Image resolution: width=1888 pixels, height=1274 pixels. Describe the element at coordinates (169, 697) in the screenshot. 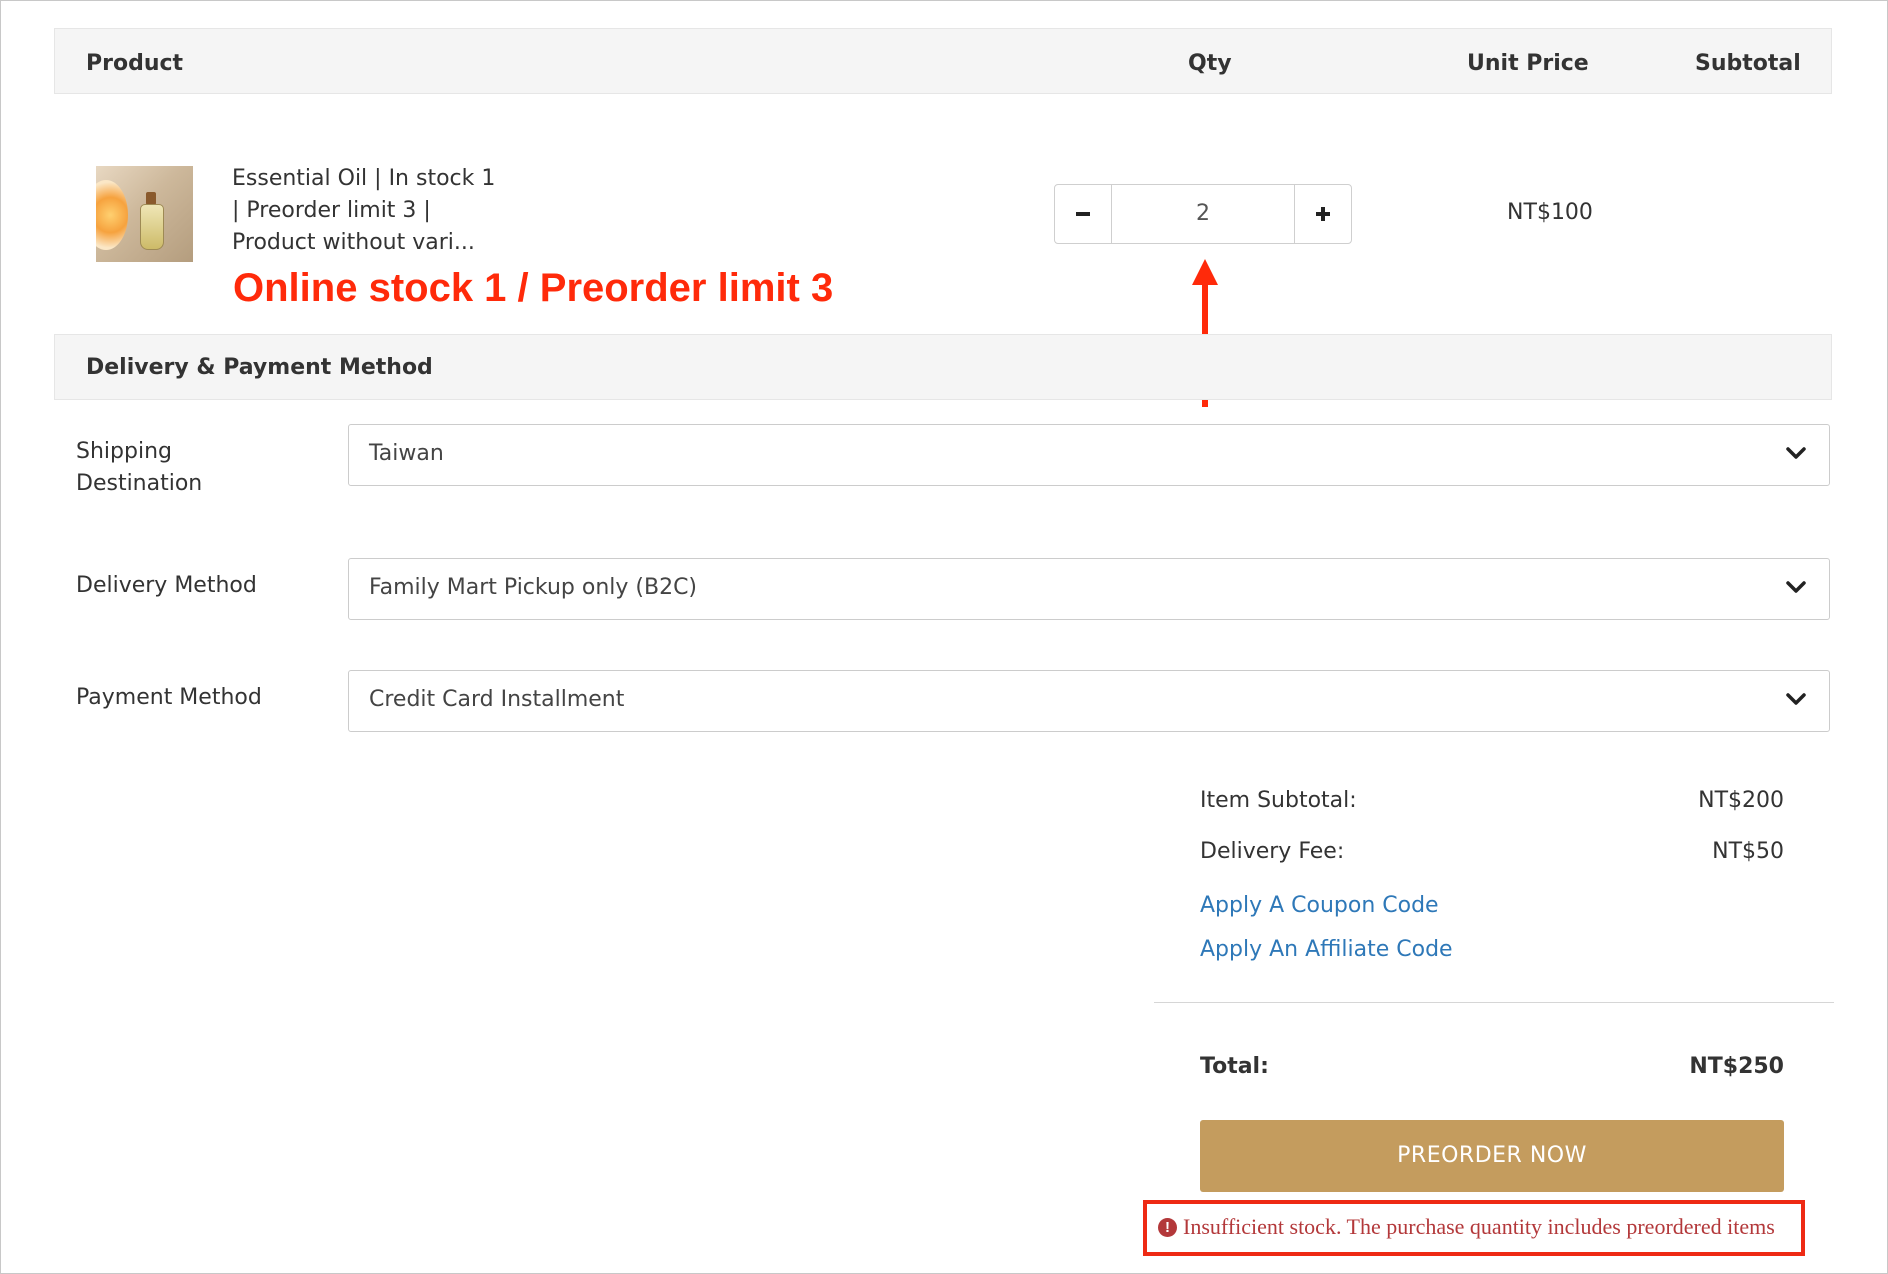

I see `payment-method-label: Payment Method` at that location.